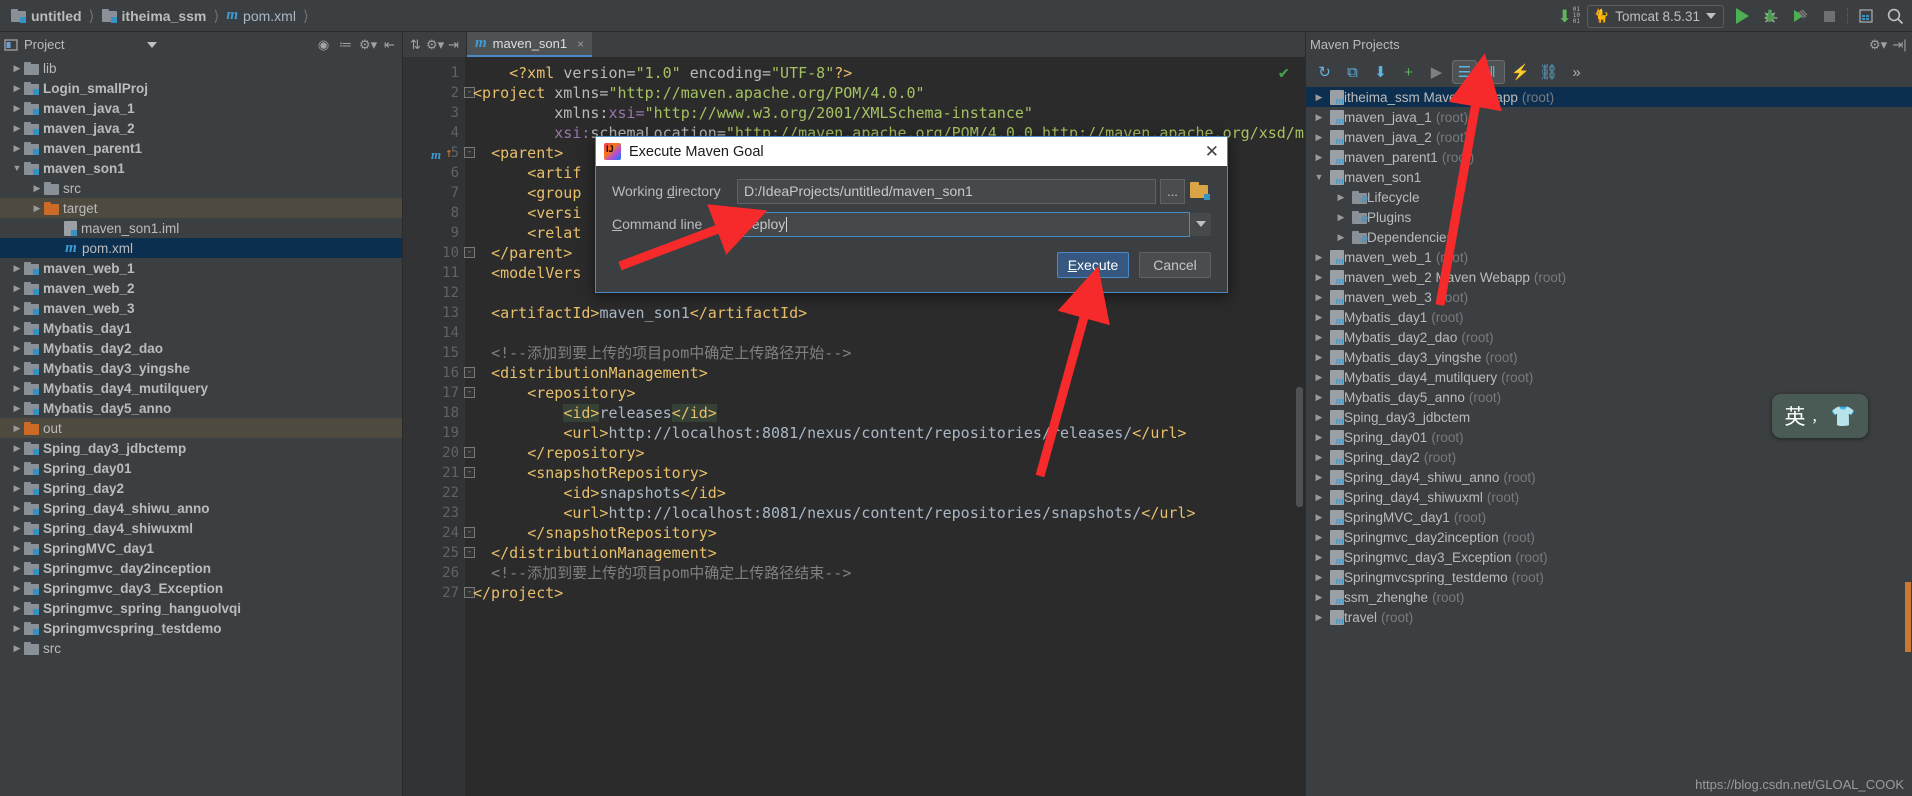 This screenshot has height=796, width=1912. What do you see at coordinates (1609, 537) in the screenshot?
I see `maven-tree-row: Springmvc_day2inception(root)` at bounding box center [1609, 537].